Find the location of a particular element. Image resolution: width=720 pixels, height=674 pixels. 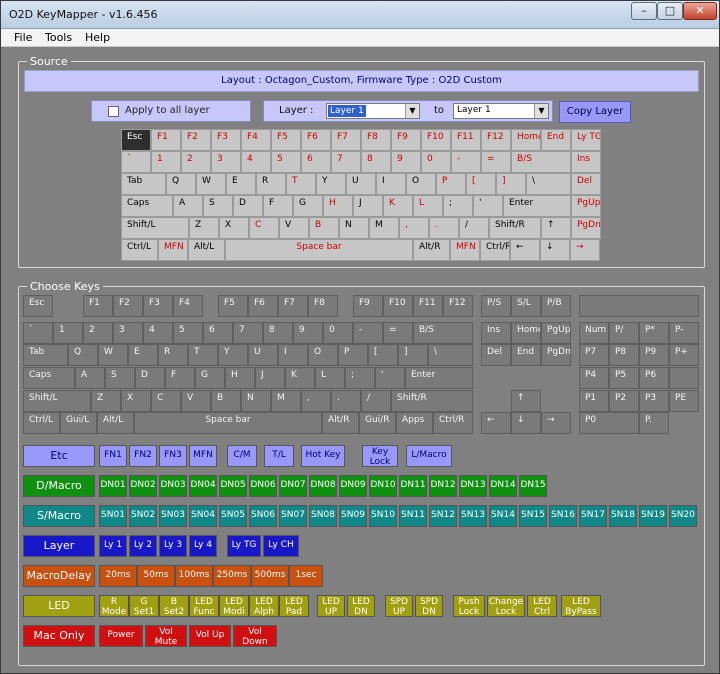

choose-key-f5: F5 is located at coordinates (233, 306).